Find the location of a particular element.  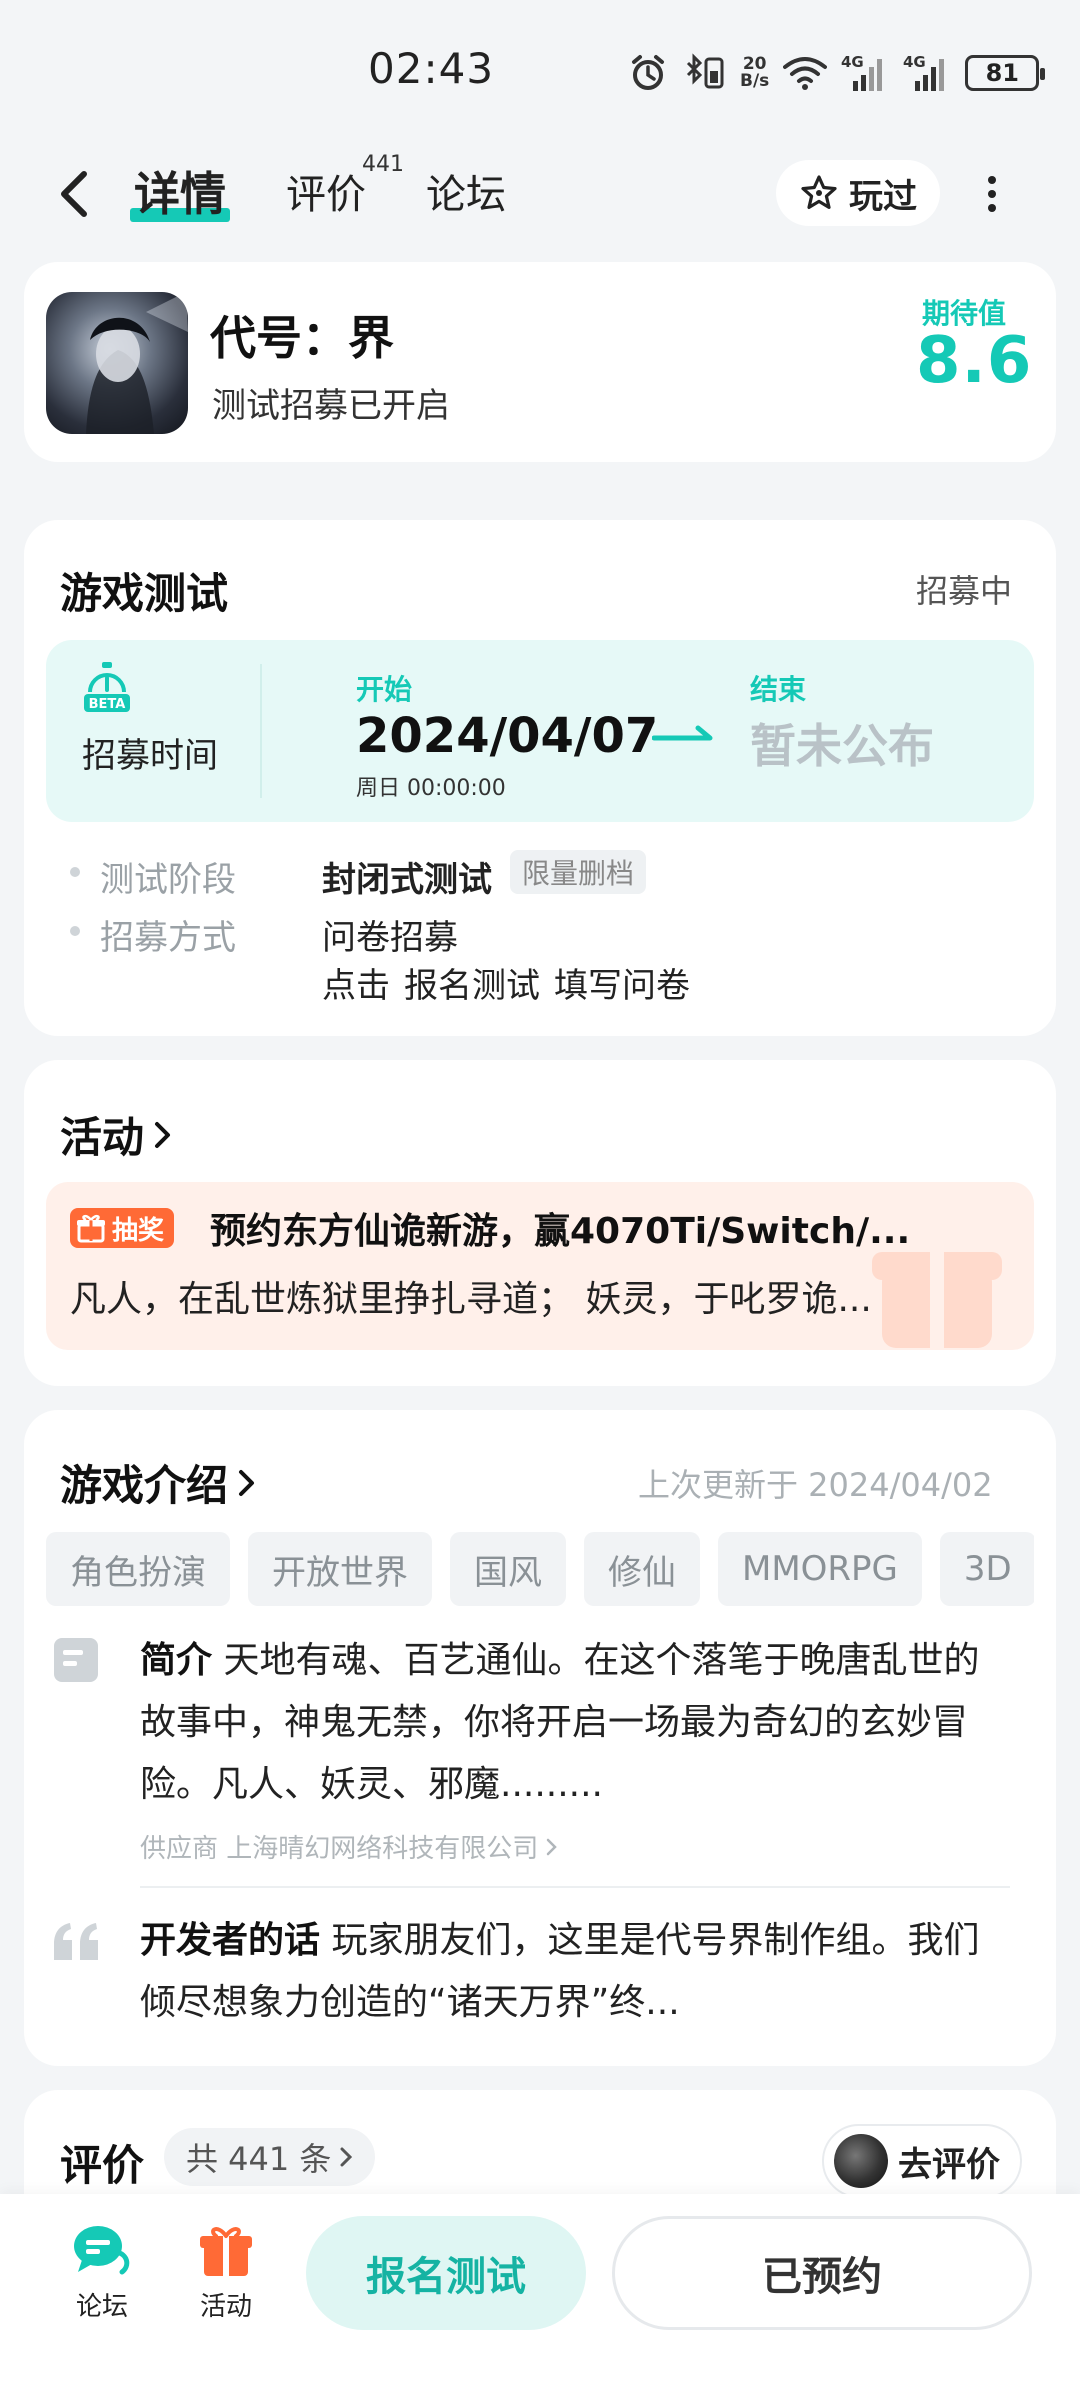

tag-item: 开放世界 is located at coordinates (340, 1569).